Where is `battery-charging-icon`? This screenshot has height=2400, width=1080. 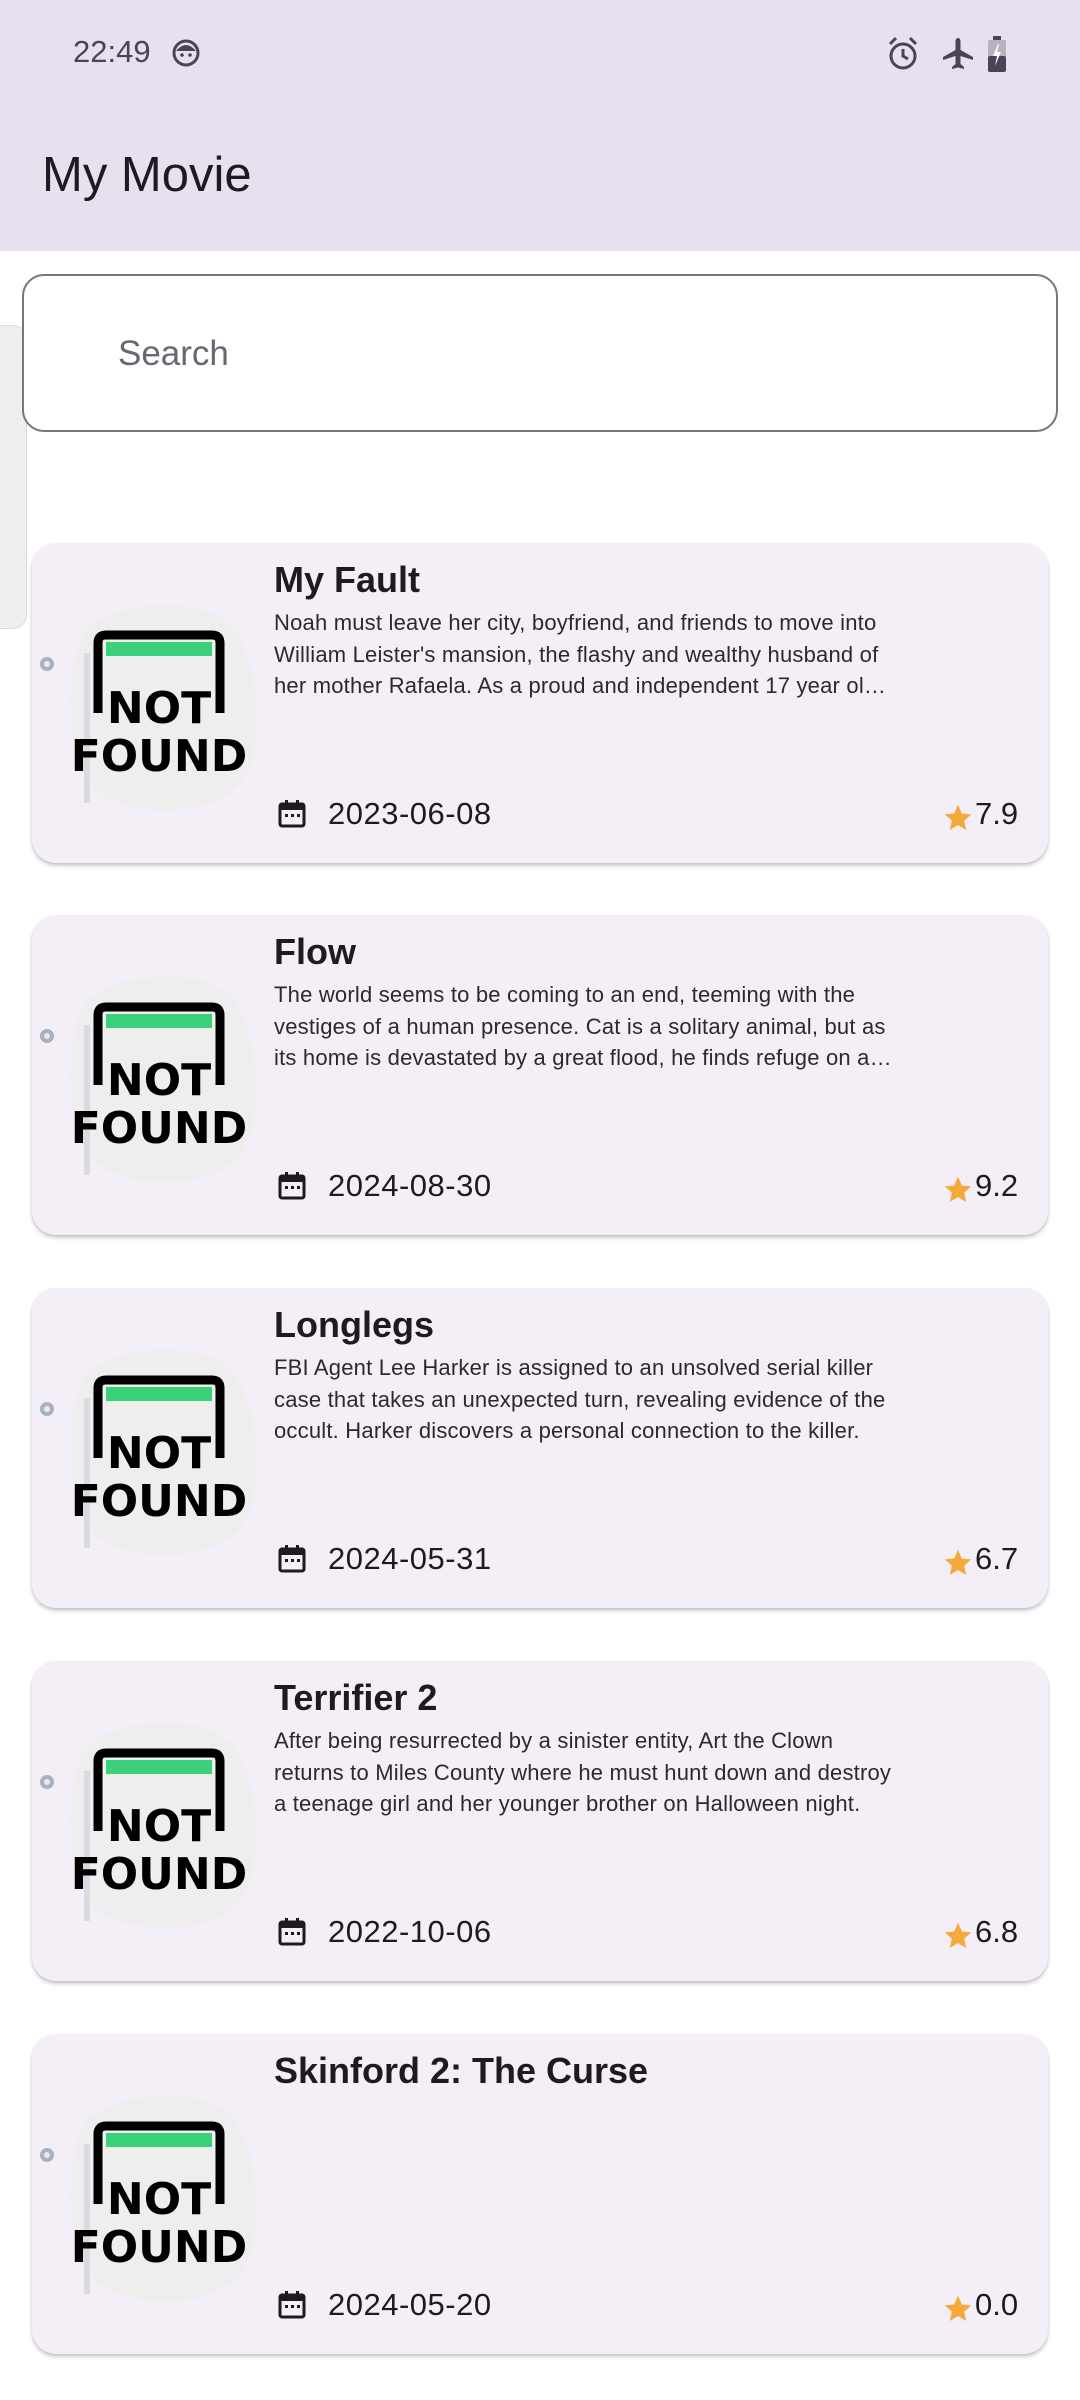
battery-charging-icon is located at coordinates (997, 54).